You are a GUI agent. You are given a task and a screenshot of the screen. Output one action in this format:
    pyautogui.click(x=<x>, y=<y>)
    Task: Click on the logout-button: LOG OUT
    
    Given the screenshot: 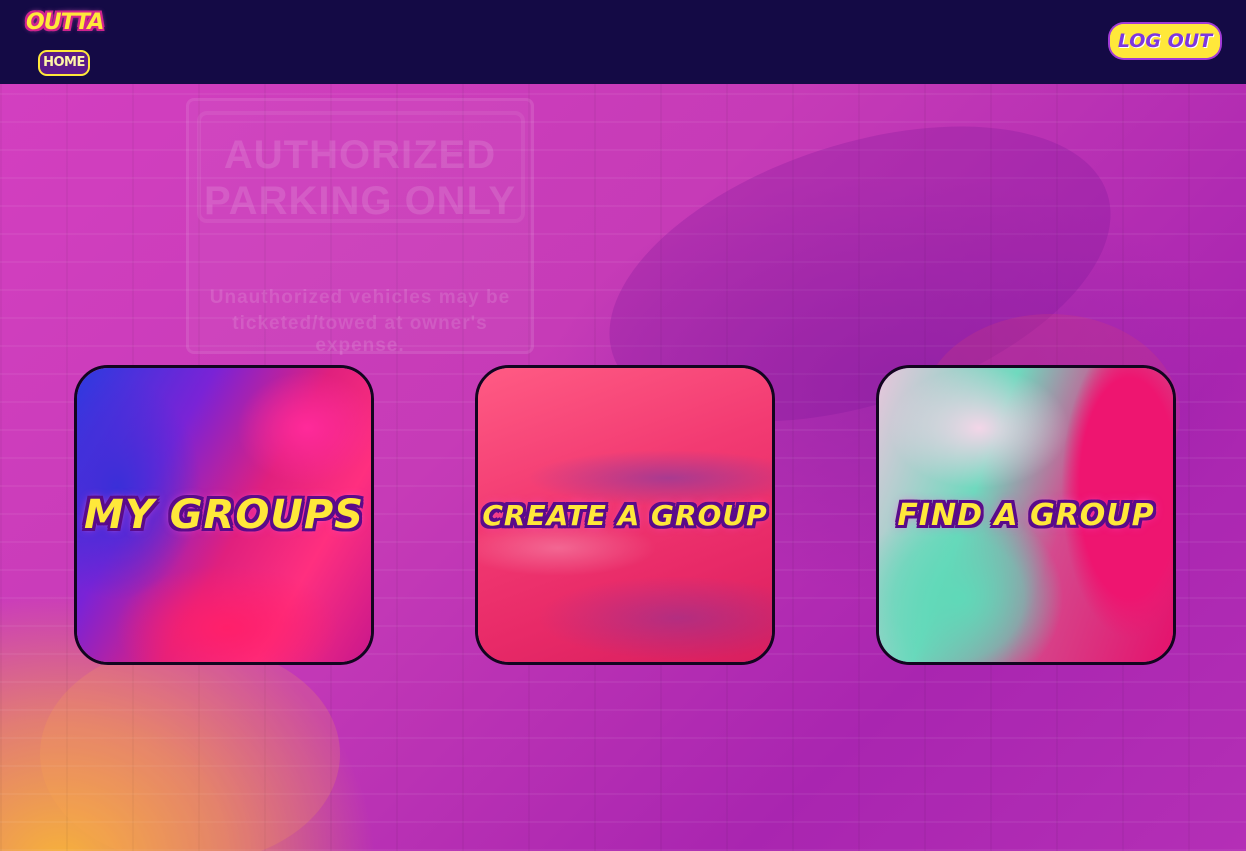 What is the action you would take?
    pyautogui.click(x=1165, y=41)
    